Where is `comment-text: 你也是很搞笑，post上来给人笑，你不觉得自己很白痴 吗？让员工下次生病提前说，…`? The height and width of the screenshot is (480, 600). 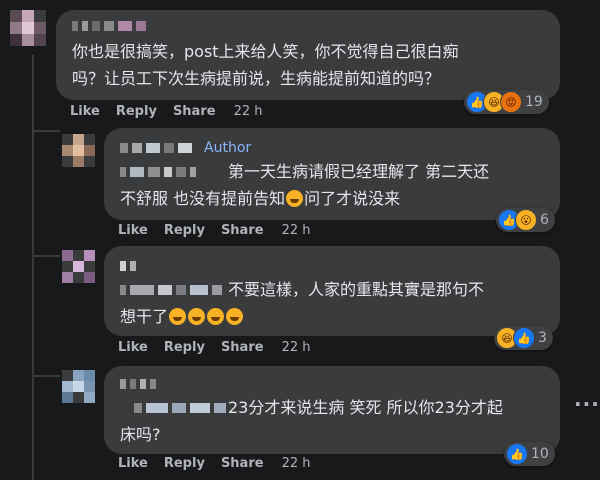 comment-text: 你也是很搞笑，post上来给人笑，你不觉得自己很白痴 吗？让员工下次生病提前说，… is located at coordinates (265, 65).